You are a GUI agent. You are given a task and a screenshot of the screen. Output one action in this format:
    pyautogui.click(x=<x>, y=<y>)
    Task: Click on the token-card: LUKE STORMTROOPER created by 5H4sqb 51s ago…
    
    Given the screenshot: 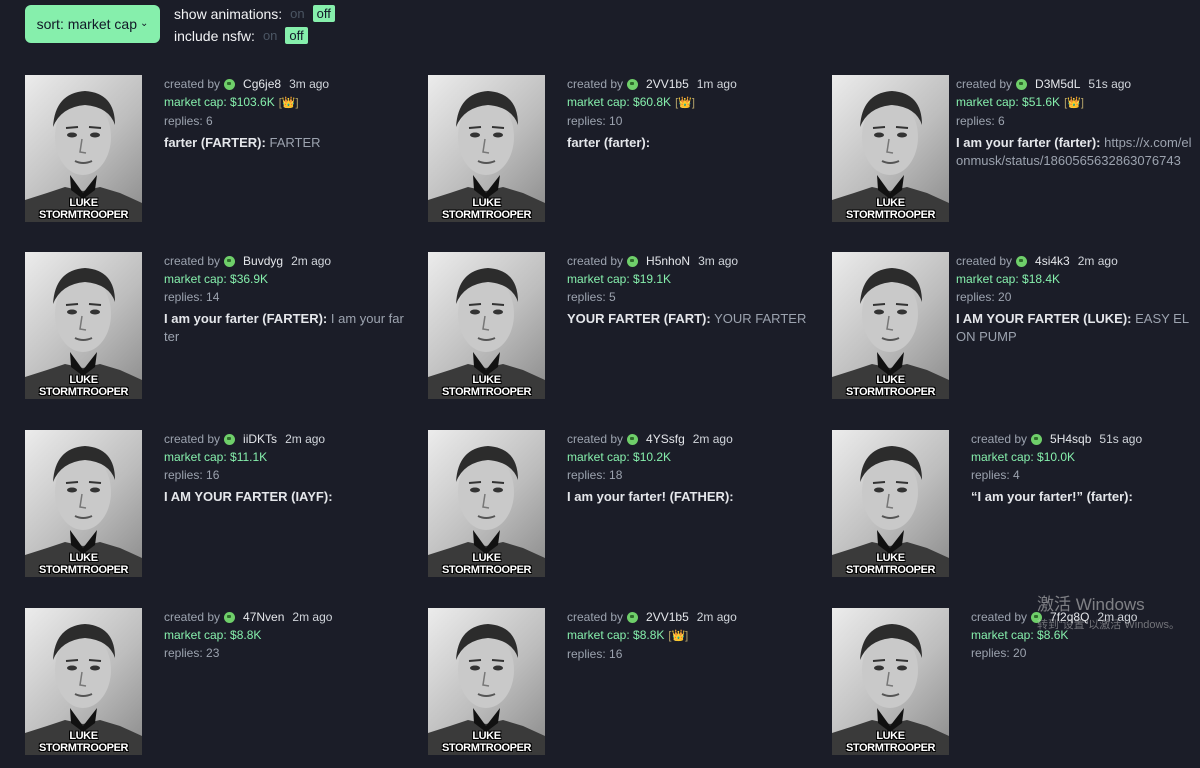 What is the action you would take?
    pyautogui.click(x=1016, y=510)
    